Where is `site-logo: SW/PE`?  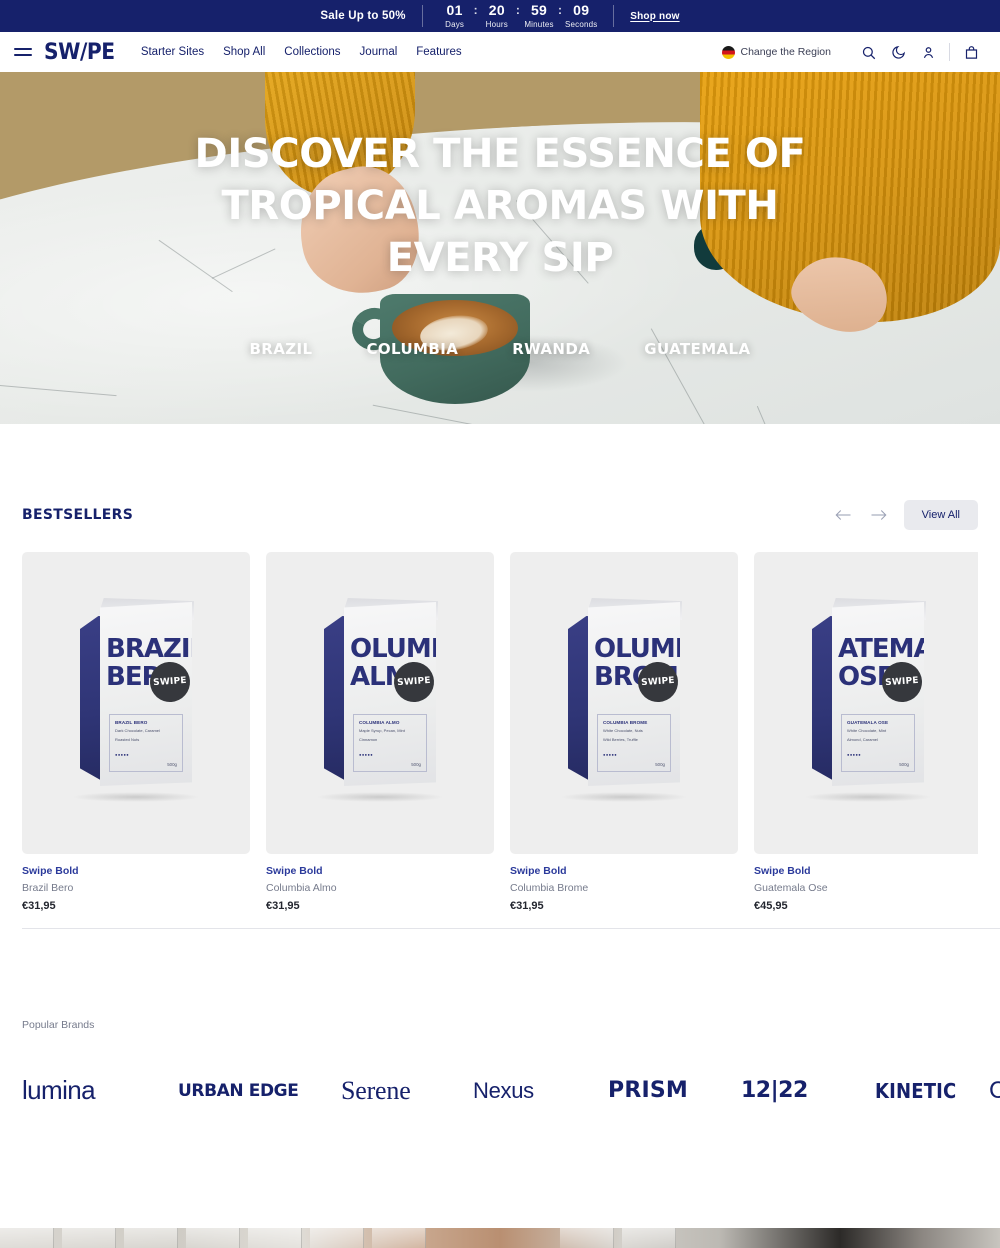 site-logo: SW/PE is located at coordinates (79, 52).